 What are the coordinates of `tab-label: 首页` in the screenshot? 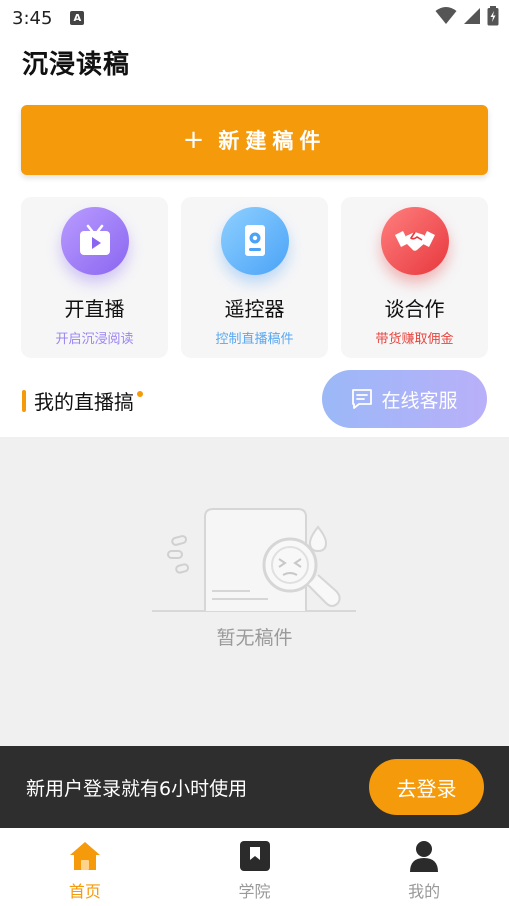 It's located at (84, 891).